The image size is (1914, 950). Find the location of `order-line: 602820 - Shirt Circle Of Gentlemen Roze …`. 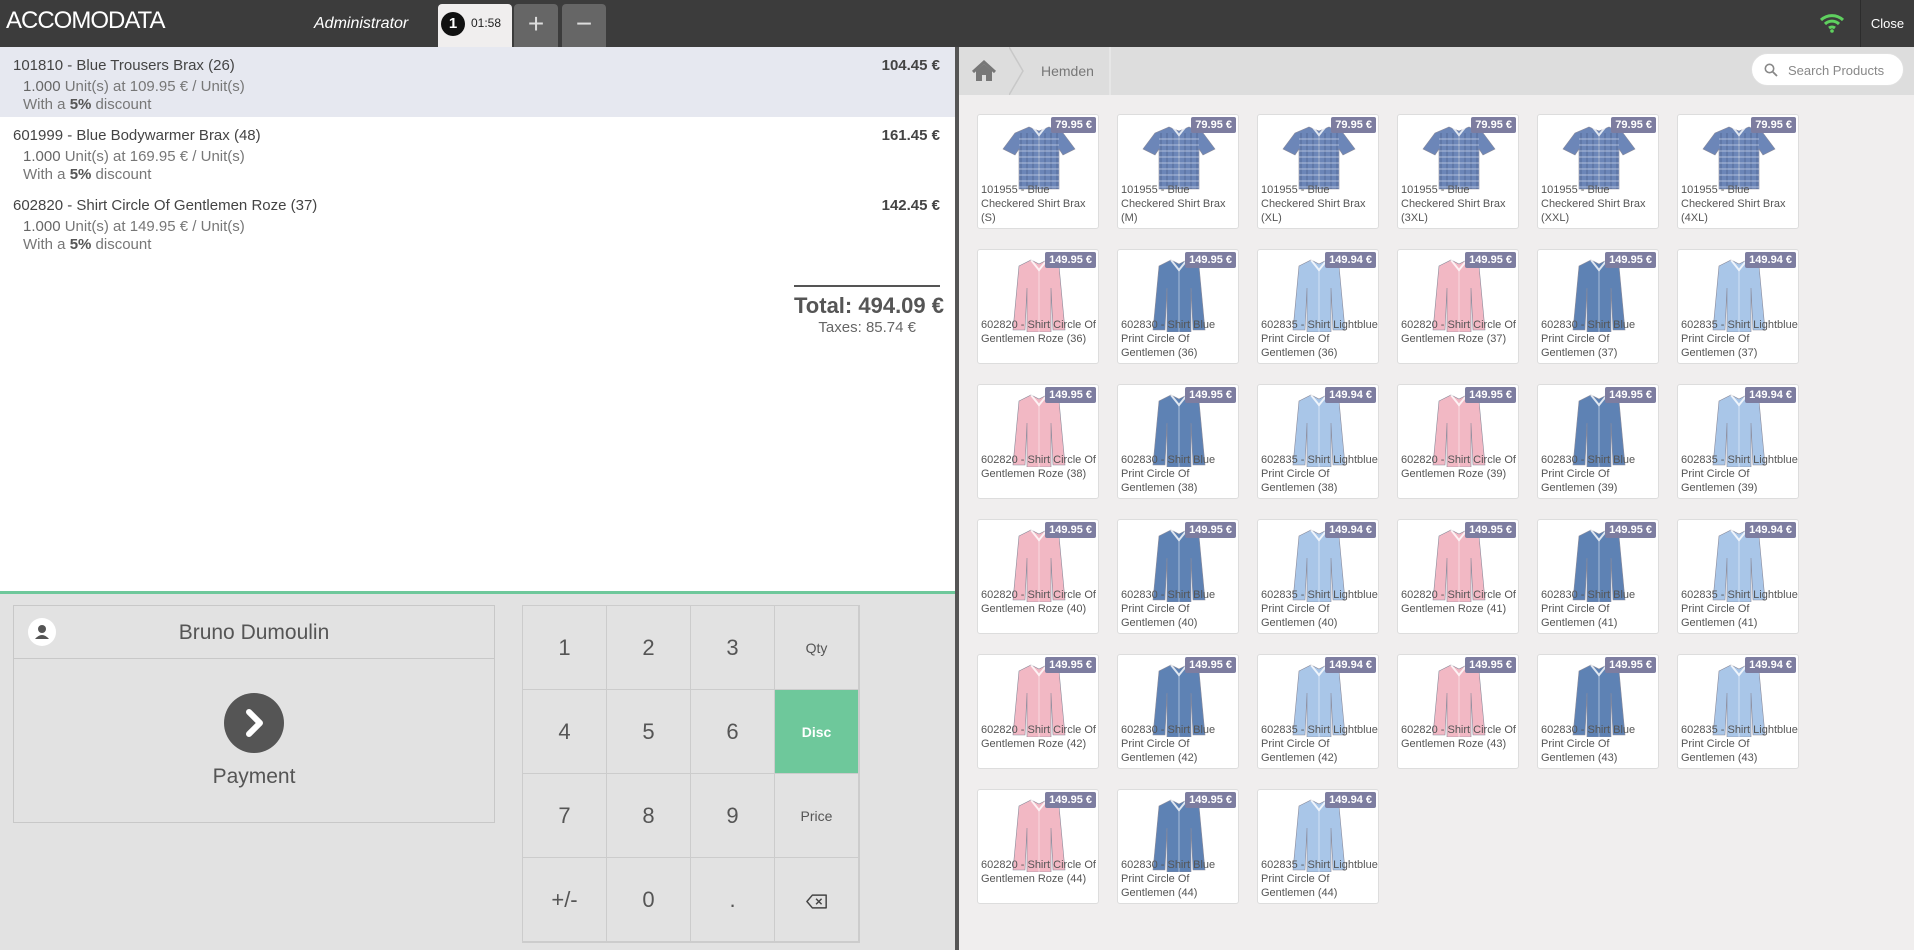

order-line: 602820 - Shirt Circle Of Gentlemen Roze … is located at coordinates (477, 222).